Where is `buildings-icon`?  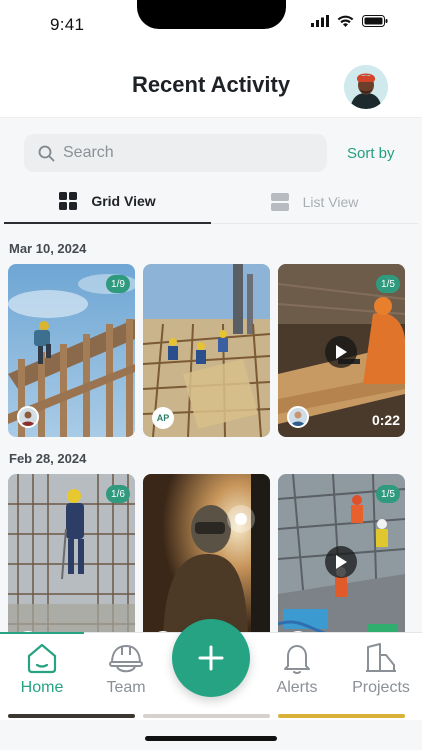
buildings-icon is located at coordinates (381, 657).